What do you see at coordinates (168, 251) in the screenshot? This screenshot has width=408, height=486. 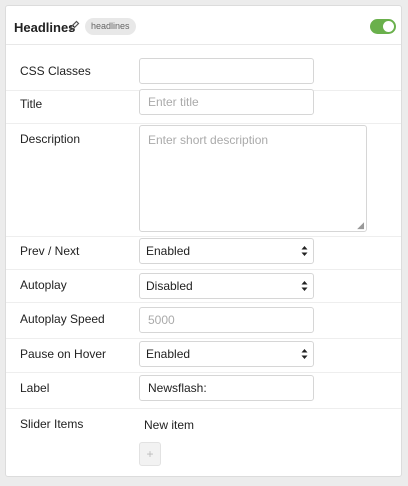 I see `prev-next-value: Enabled` at bounding box center [168, 251].